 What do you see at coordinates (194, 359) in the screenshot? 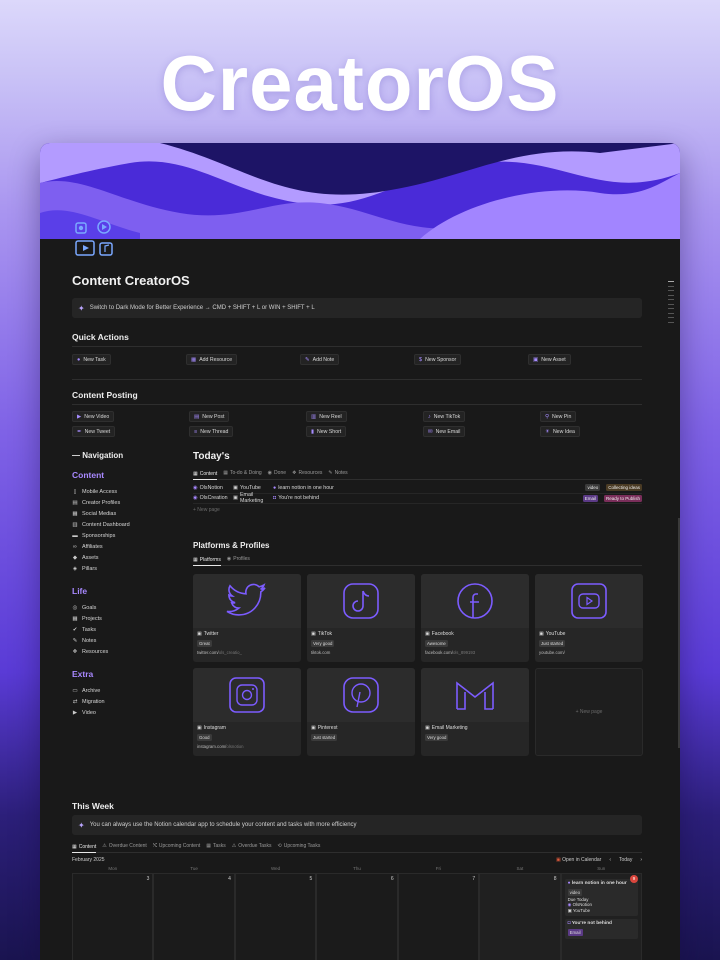
I see `grid-icon: ▦` at bounding box center [194, 359].